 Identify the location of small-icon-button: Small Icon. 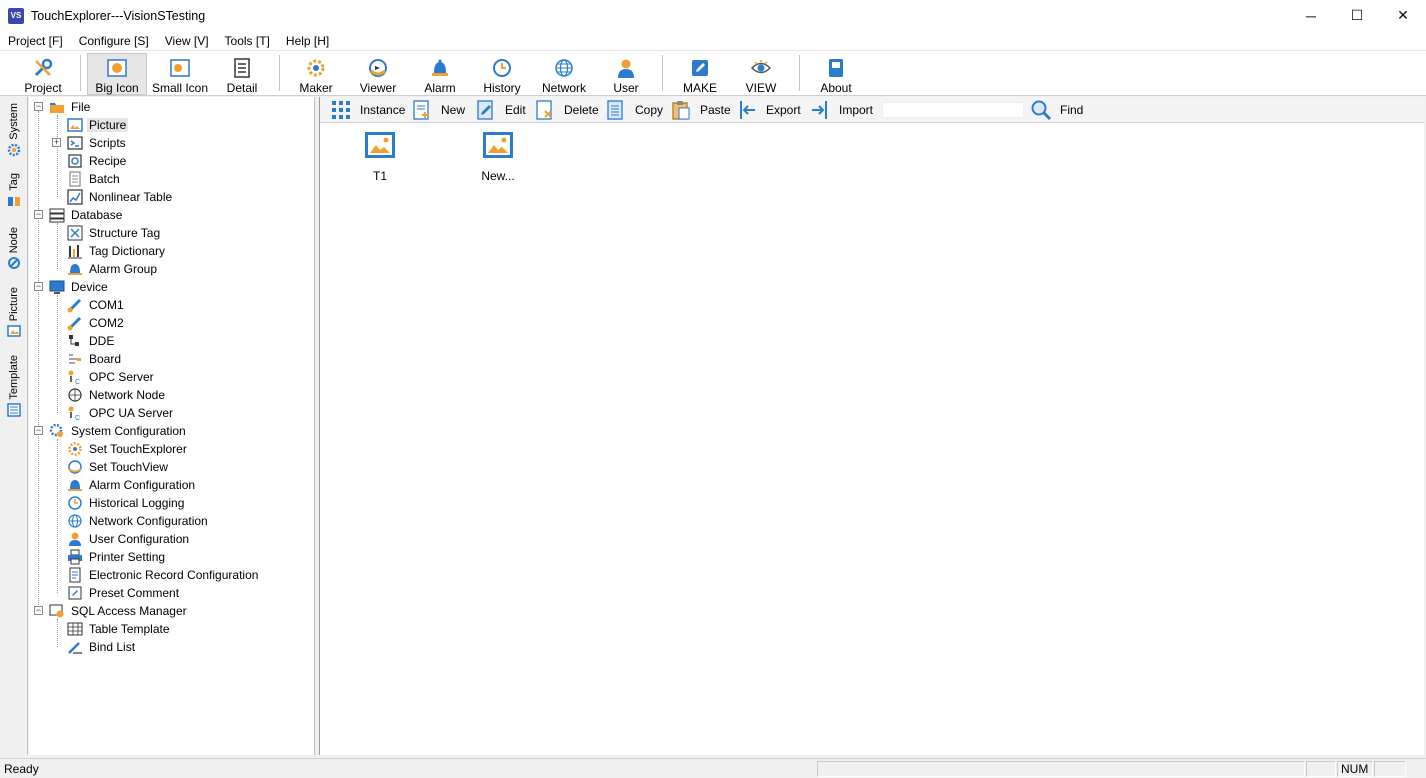
(180, 74).